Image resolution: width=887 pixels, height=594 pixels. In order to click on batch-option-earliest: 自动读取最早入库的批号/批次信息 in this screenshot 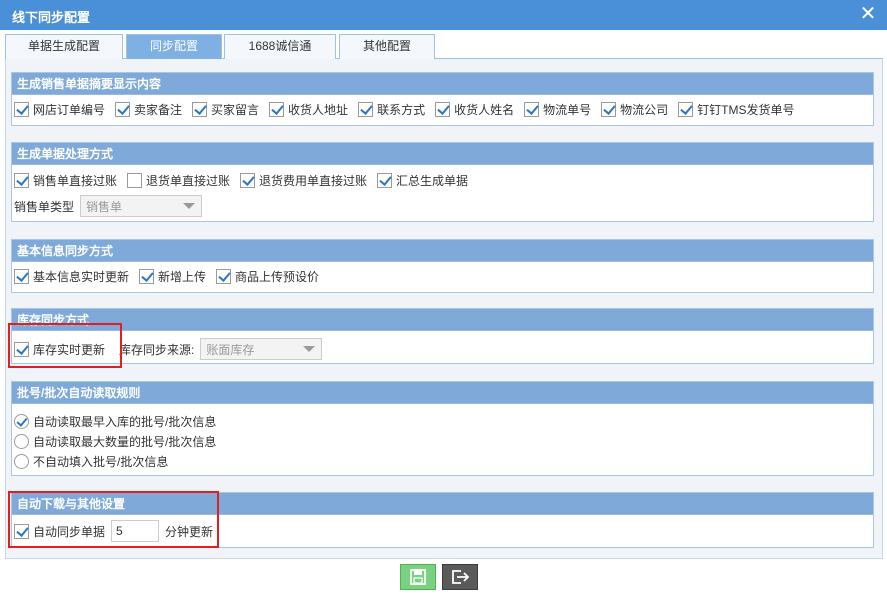, I will do `click(115, 421)`.